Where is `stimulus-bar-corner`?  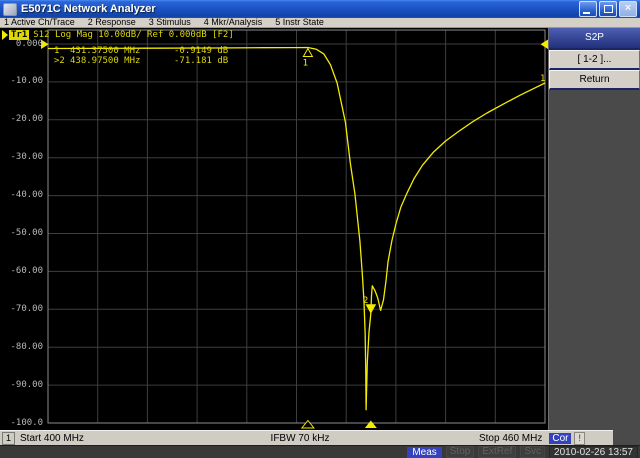 stimulus-bar-corner is located at coordinates (626, 437).